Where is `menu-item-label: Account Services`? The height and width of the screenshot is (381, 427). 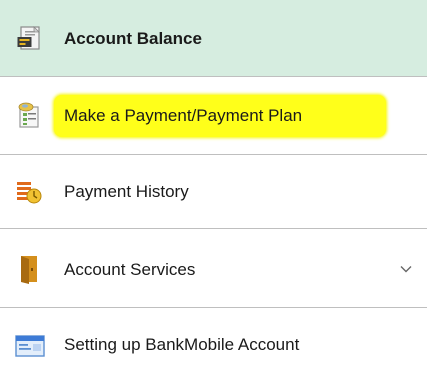
menu-item-label: Account Services is located at coordinates (130, 269).